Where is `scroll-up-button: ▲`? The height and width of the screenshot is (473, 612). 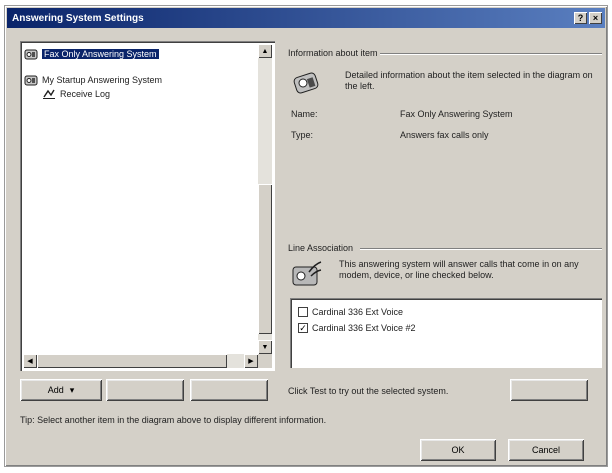
scroll-up-button: ▲ is located at coordinates (265, 51).